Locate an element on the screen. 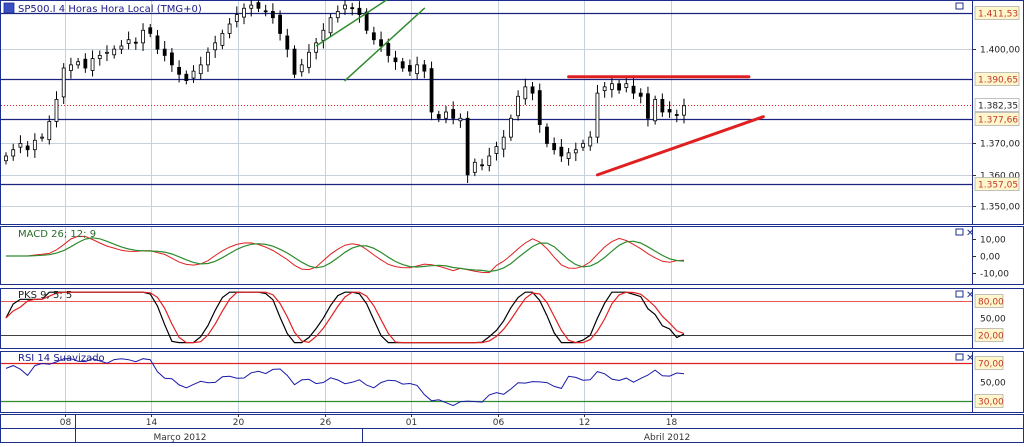  price-tick-label: 1.400,00 is located at coordinates (1000, 51).